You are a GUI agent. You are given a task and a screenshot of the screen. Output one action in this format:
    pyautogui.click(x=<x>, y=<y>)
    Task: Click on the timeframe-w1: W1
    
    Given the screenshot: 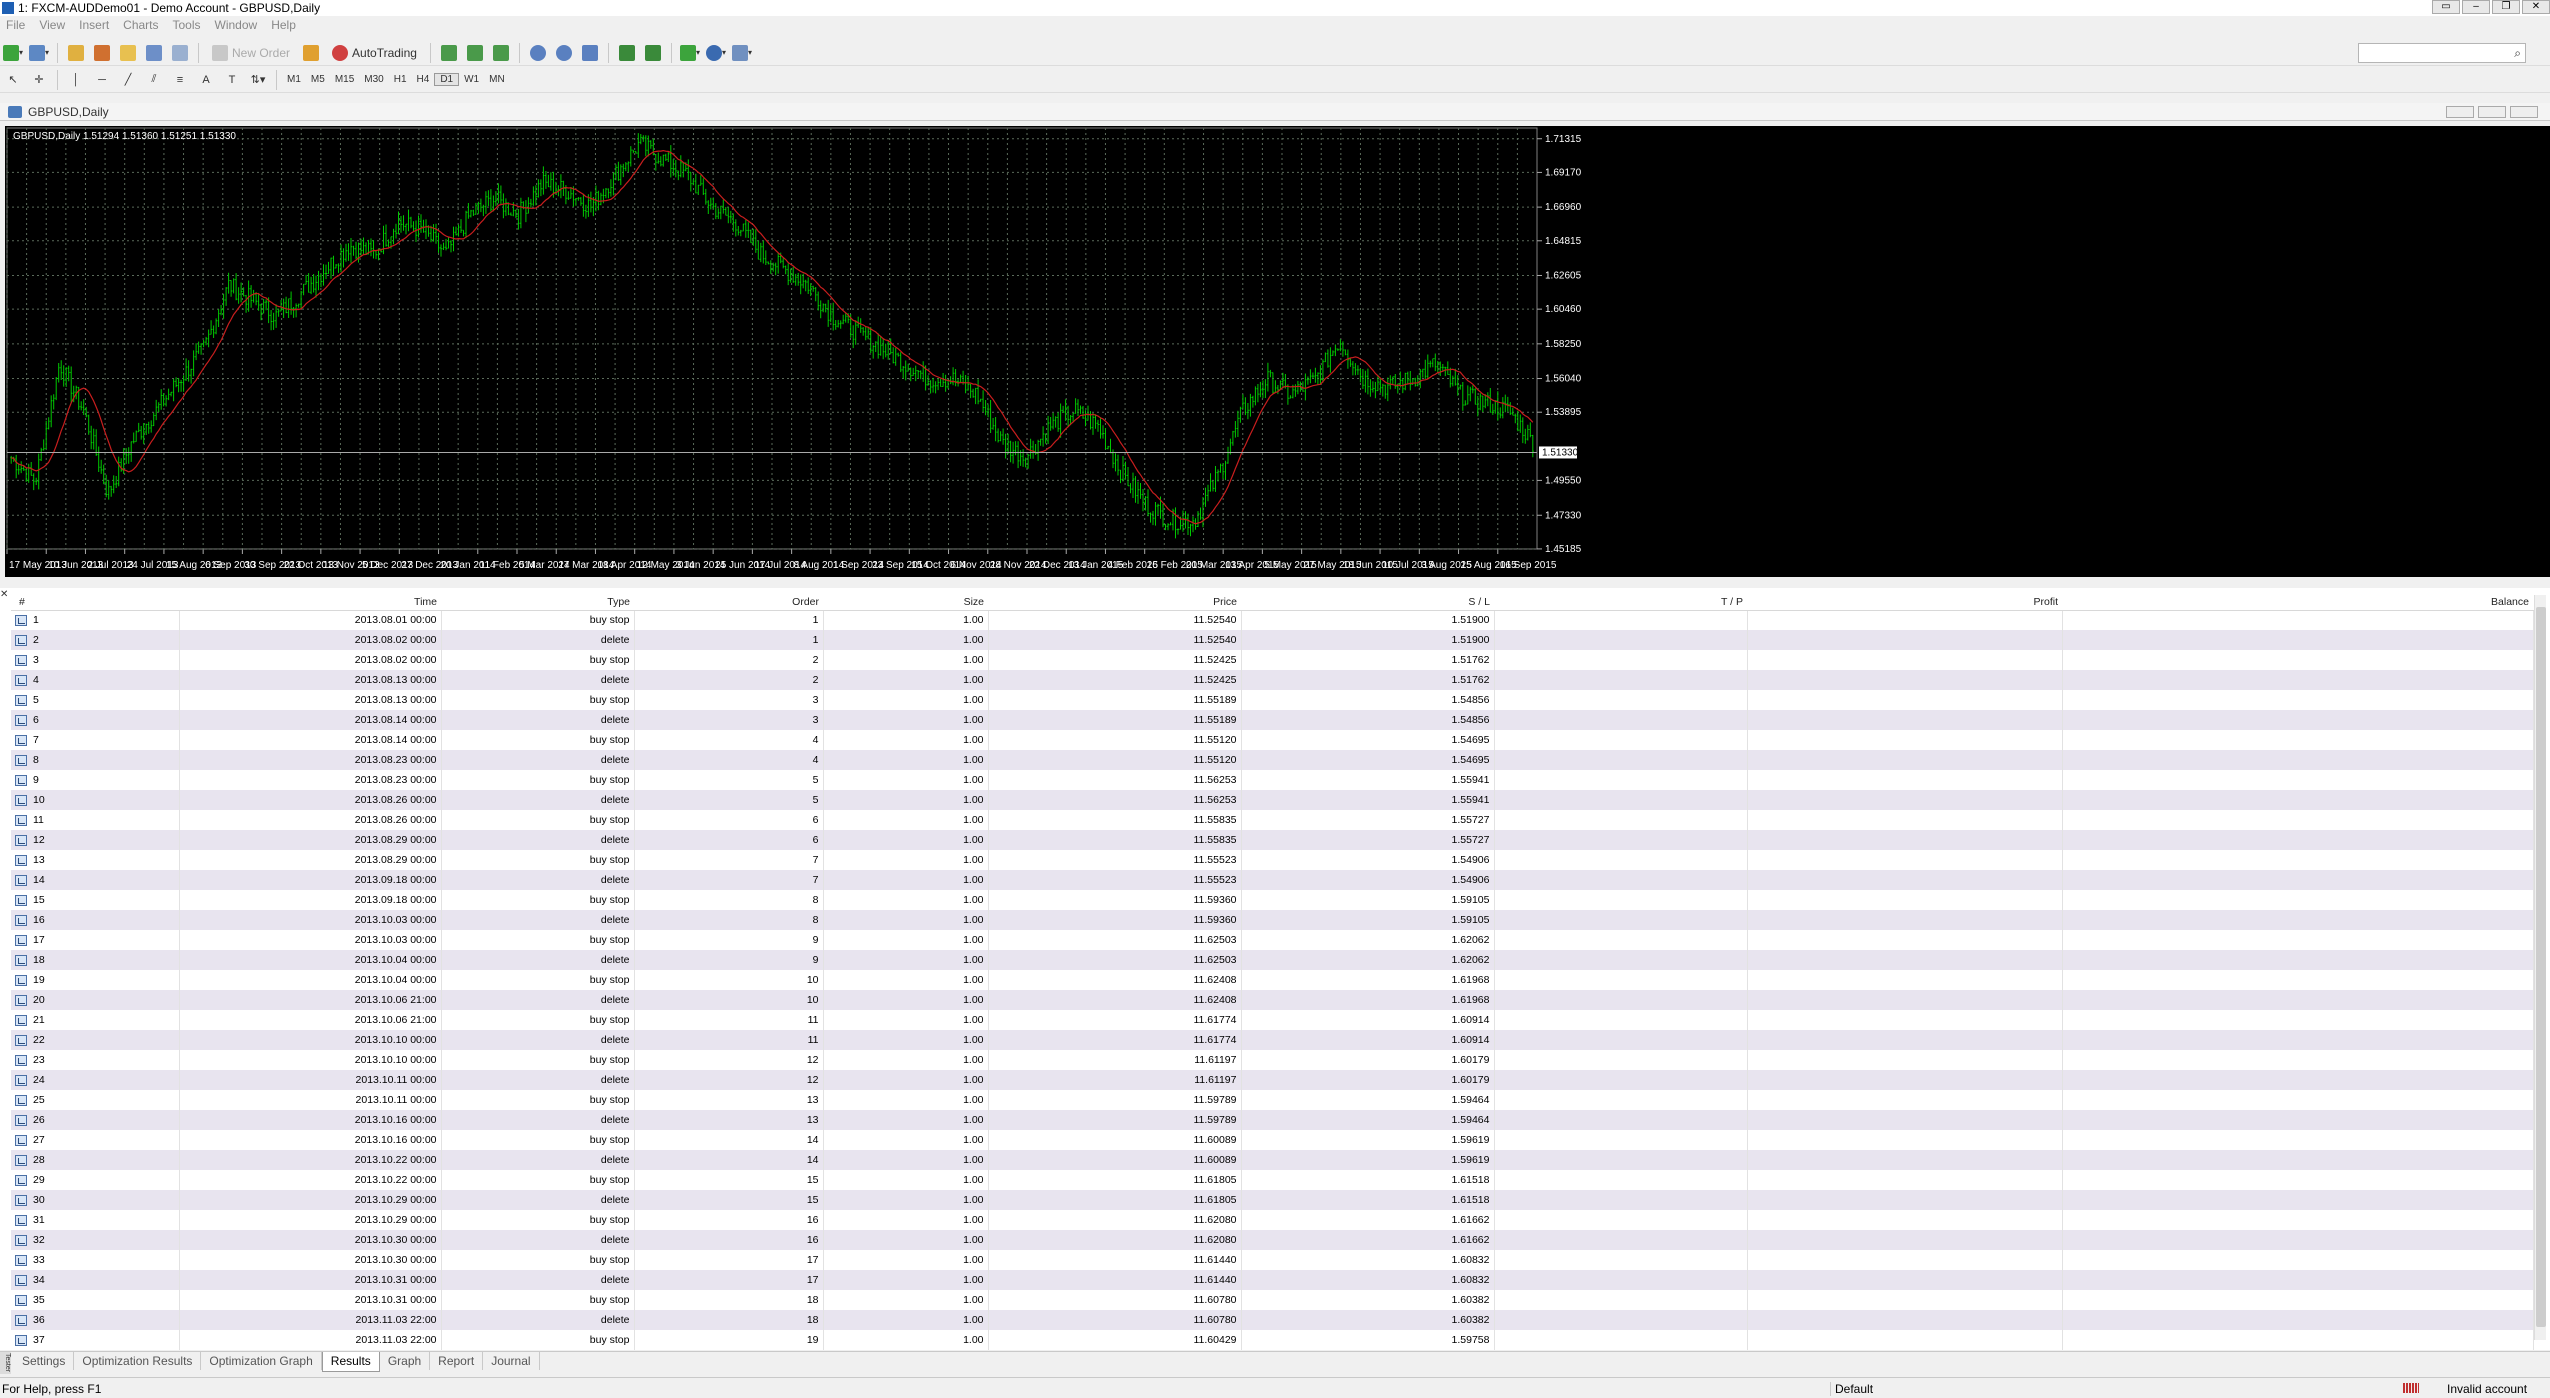 What is the action you would take?
    pyautogui.click(x=471, y=79)
    